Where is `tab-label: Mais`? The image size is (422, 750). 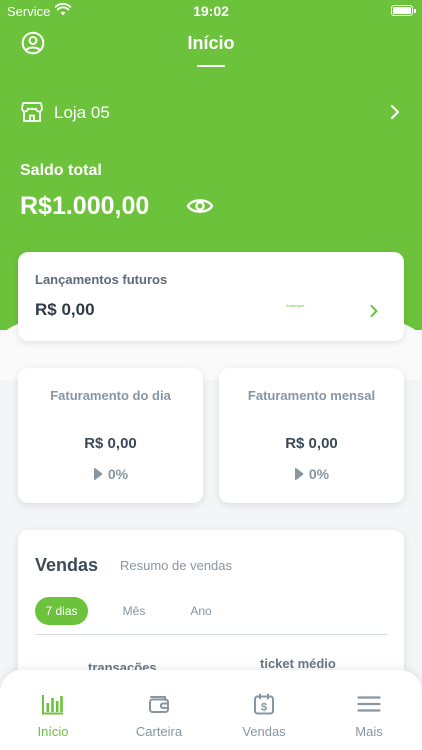
tab-label: Mais is located at coordinates (369, 731).